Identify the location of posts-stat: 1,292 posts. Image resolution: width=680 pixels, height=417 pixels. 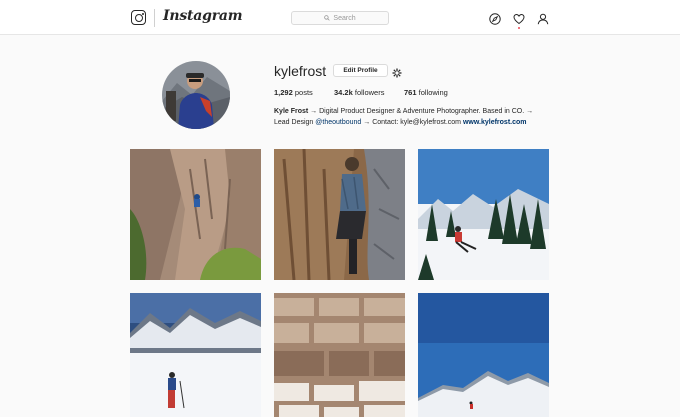
(304, 92).